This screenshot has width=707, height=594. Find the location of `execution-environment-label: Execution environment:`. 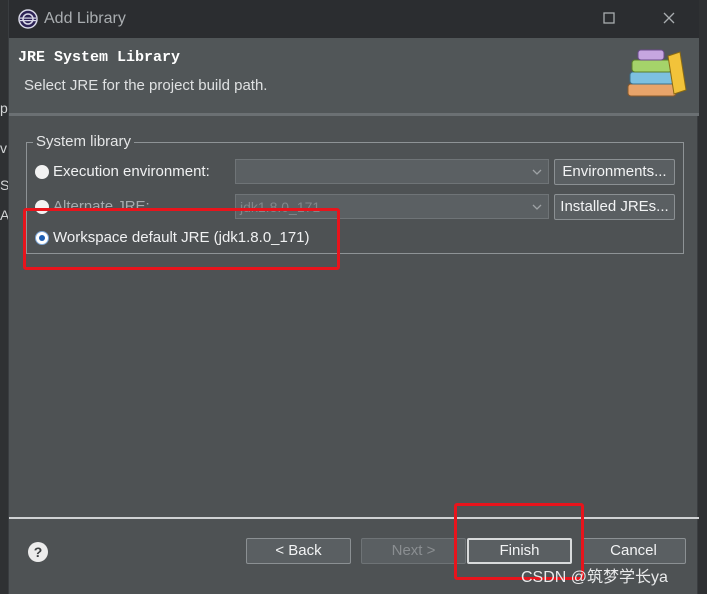

execution-environment-label: Execution environment: is located at coordinates (131, 171).